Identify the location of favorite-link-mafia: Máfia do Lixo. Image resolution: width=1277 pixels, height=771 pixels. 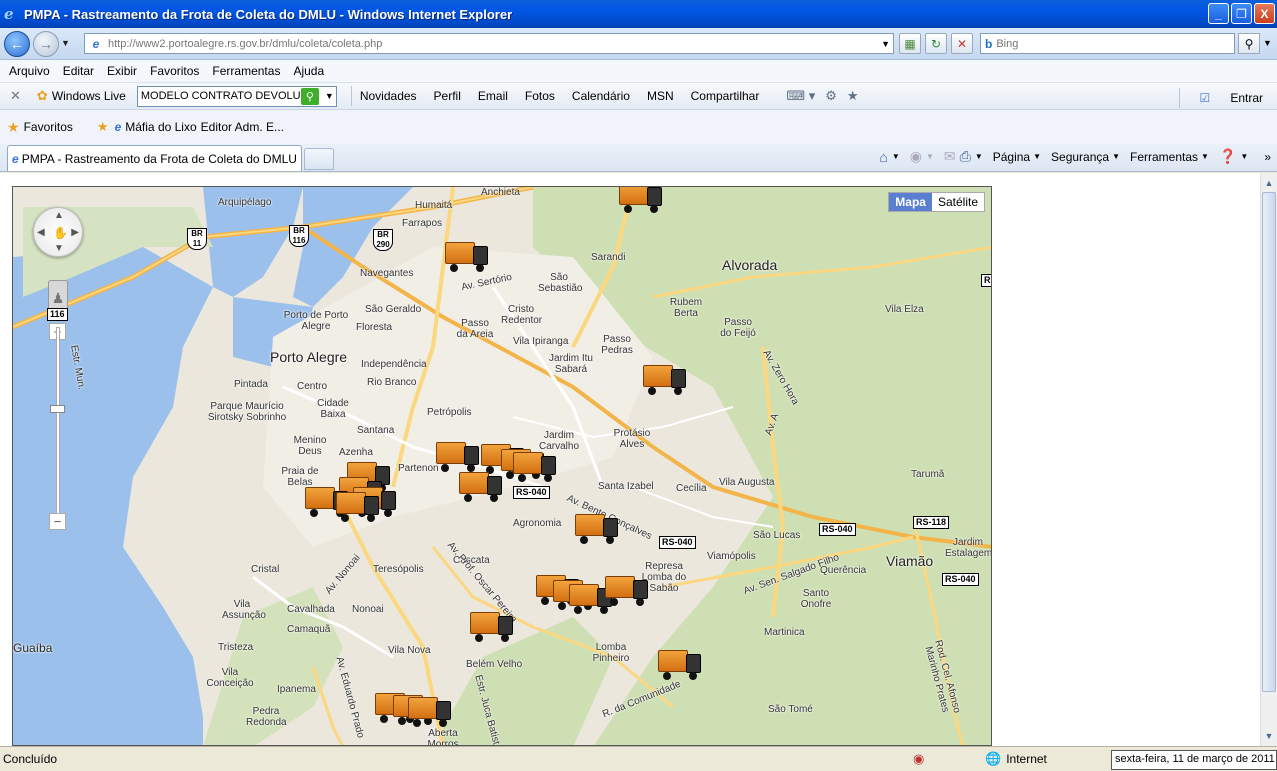
(160, 127).